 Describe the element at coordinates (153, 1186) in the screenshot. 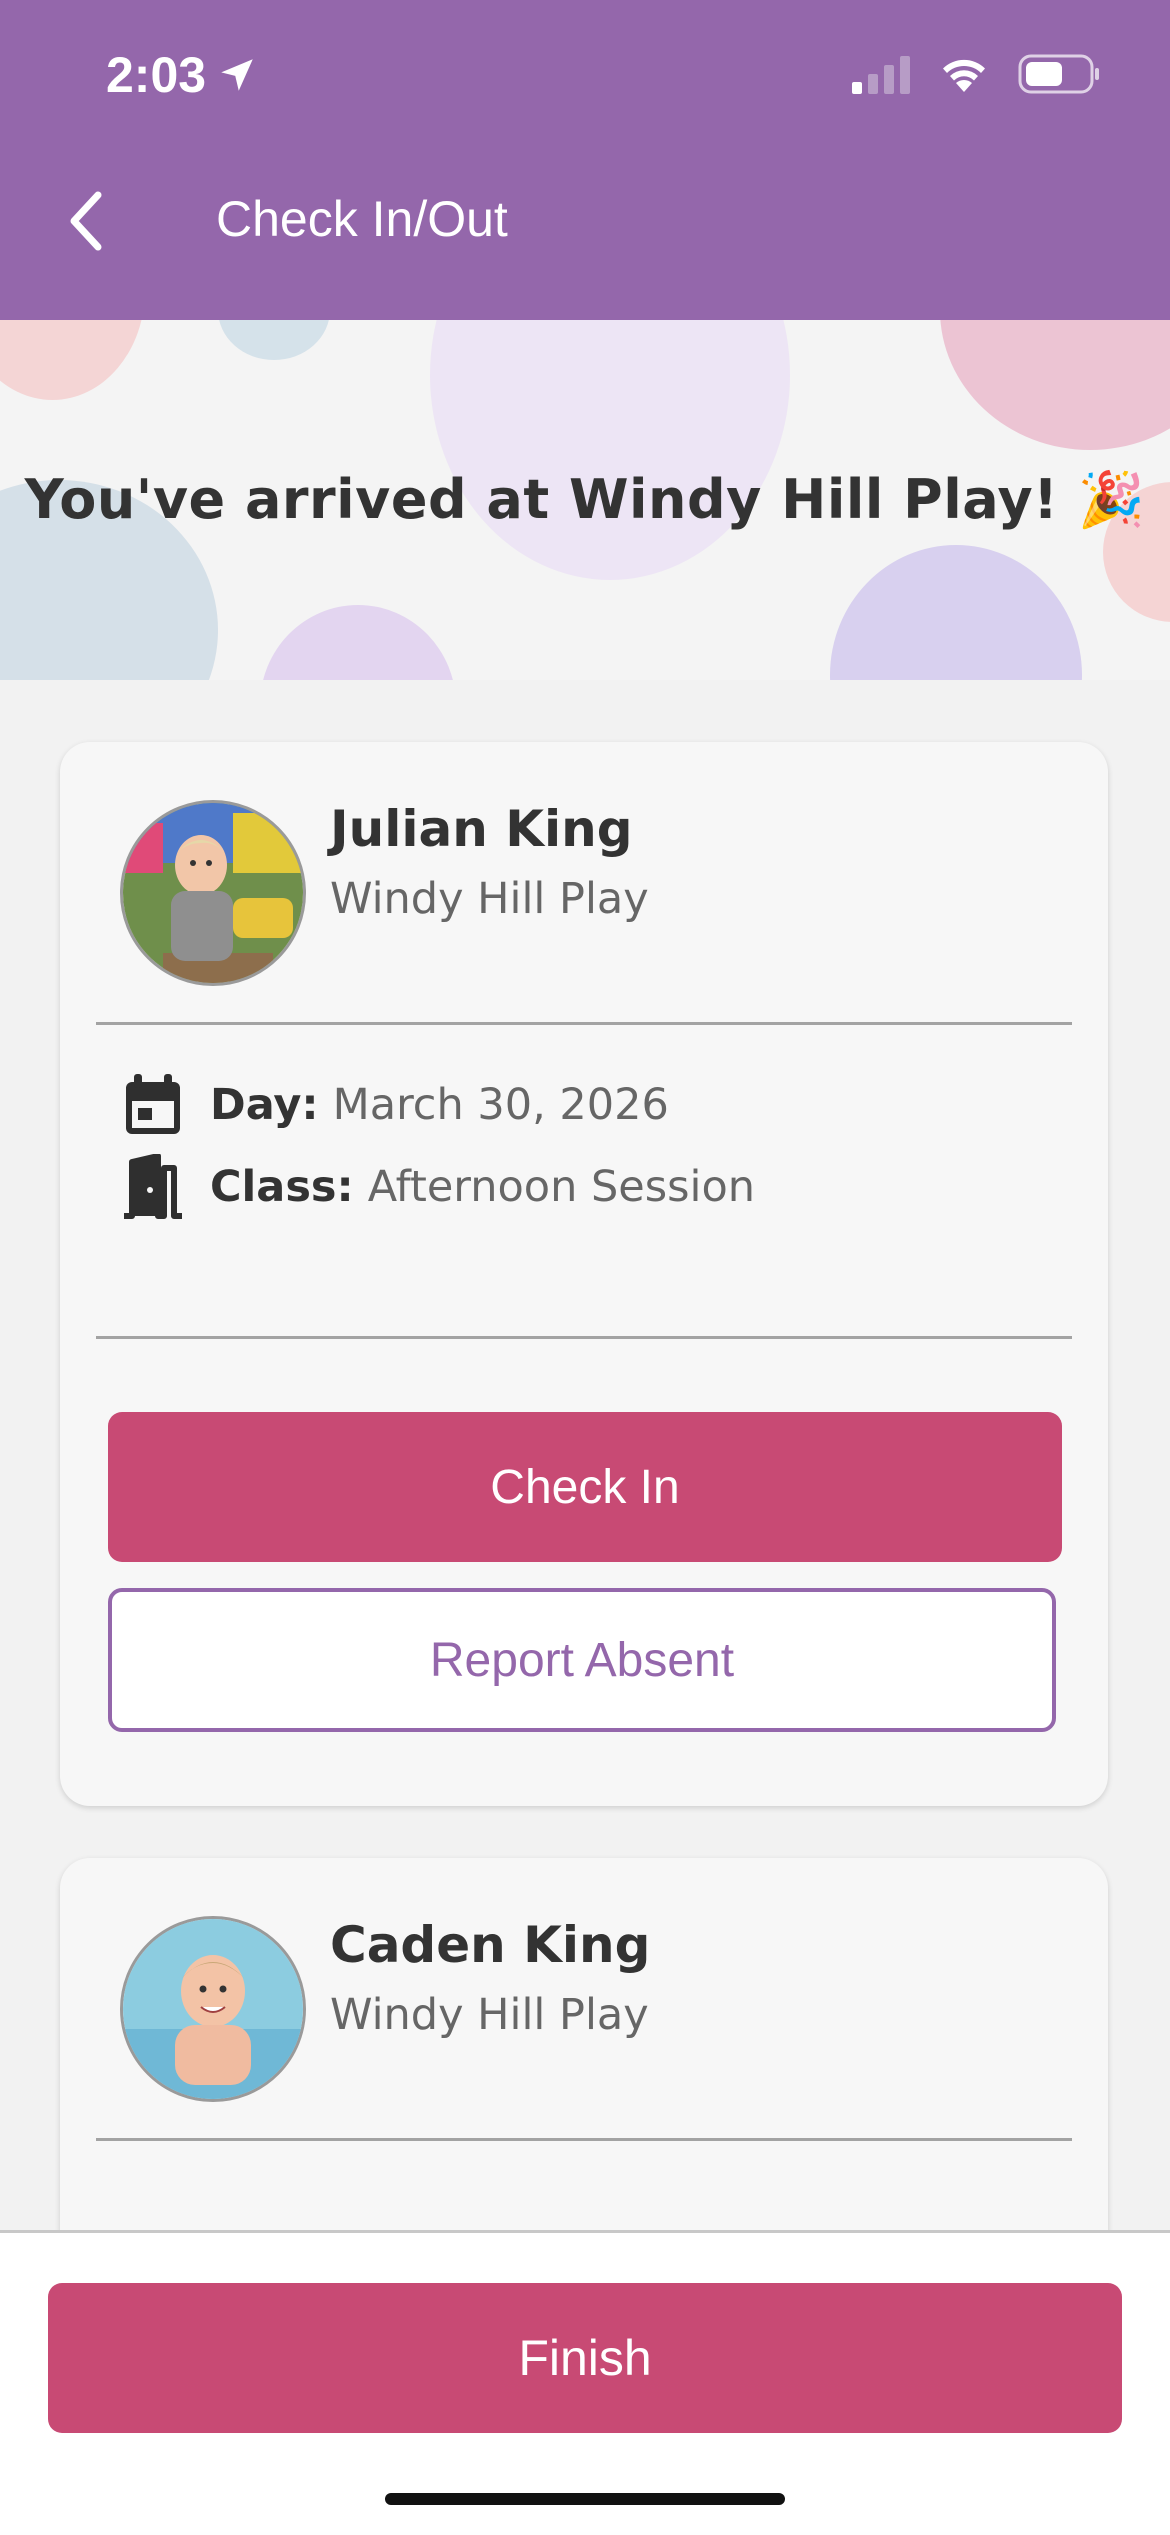

I see `door-icon` at that location.